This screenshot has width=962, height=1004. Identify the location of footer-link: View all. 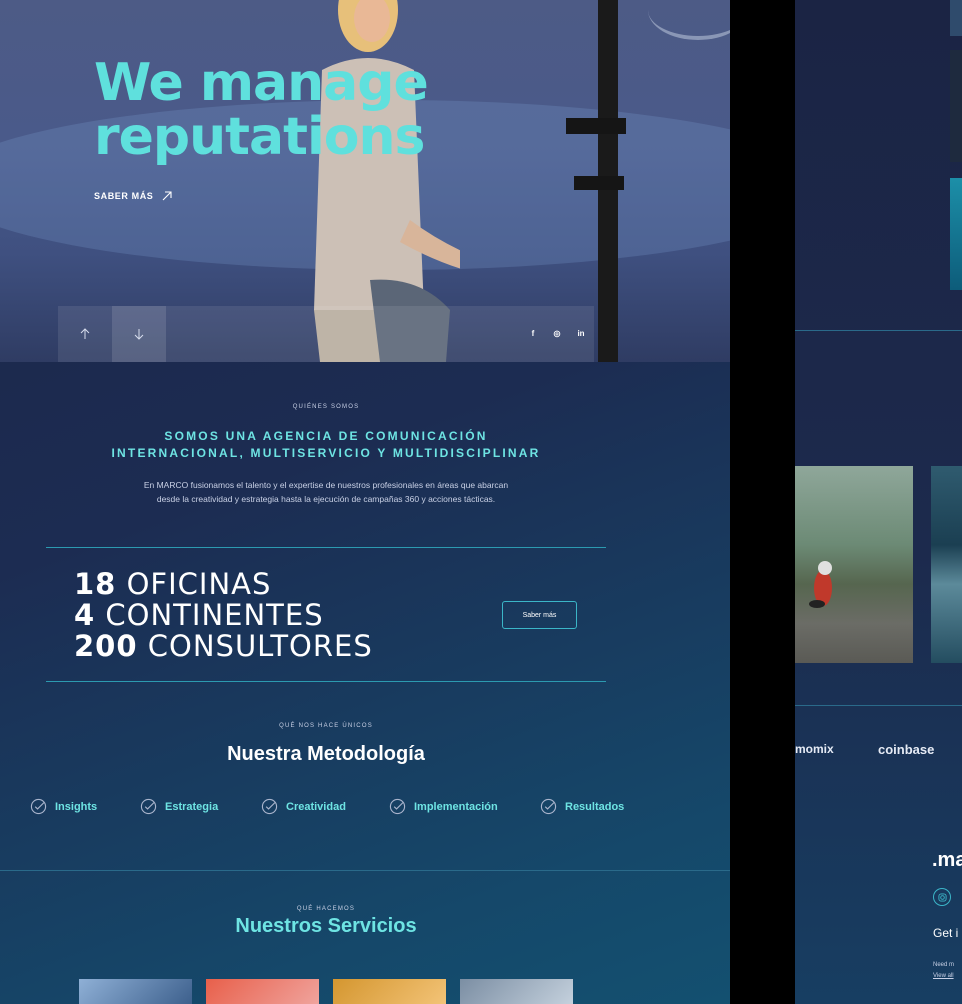
(943, 976).